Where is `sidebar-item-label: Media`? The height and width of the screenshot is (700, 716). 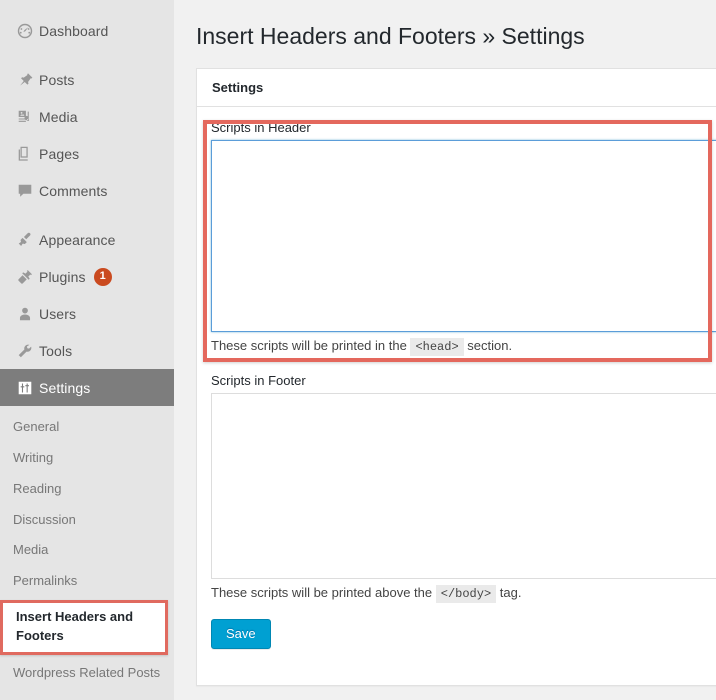 sidebar-item-label: Media is located at coordinates (58, 116).